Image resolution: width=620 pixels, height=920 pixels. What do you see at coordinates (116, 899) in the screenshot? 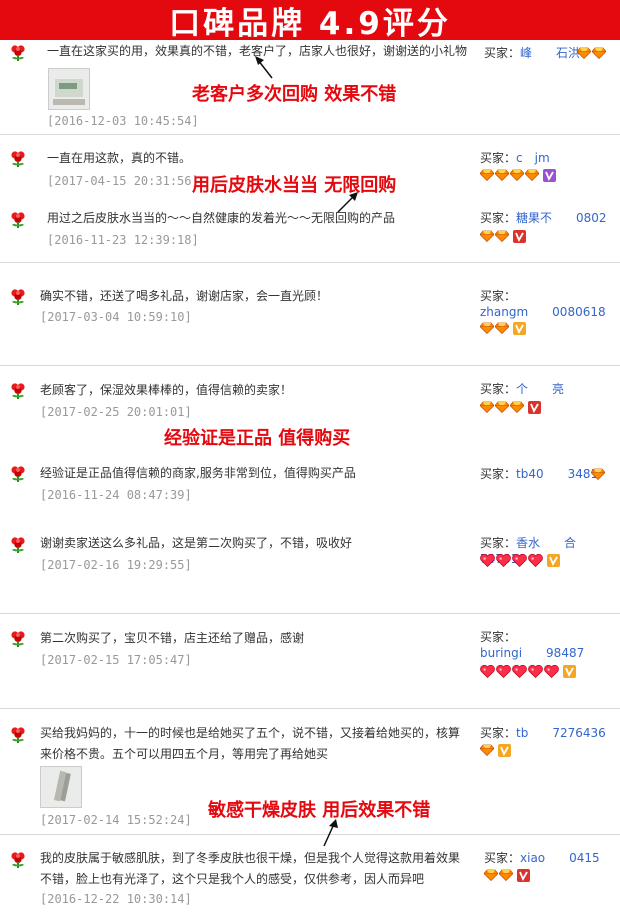
I see `review-date: [2016-12-22 10:30:14]` at bounding box center [116, 899].